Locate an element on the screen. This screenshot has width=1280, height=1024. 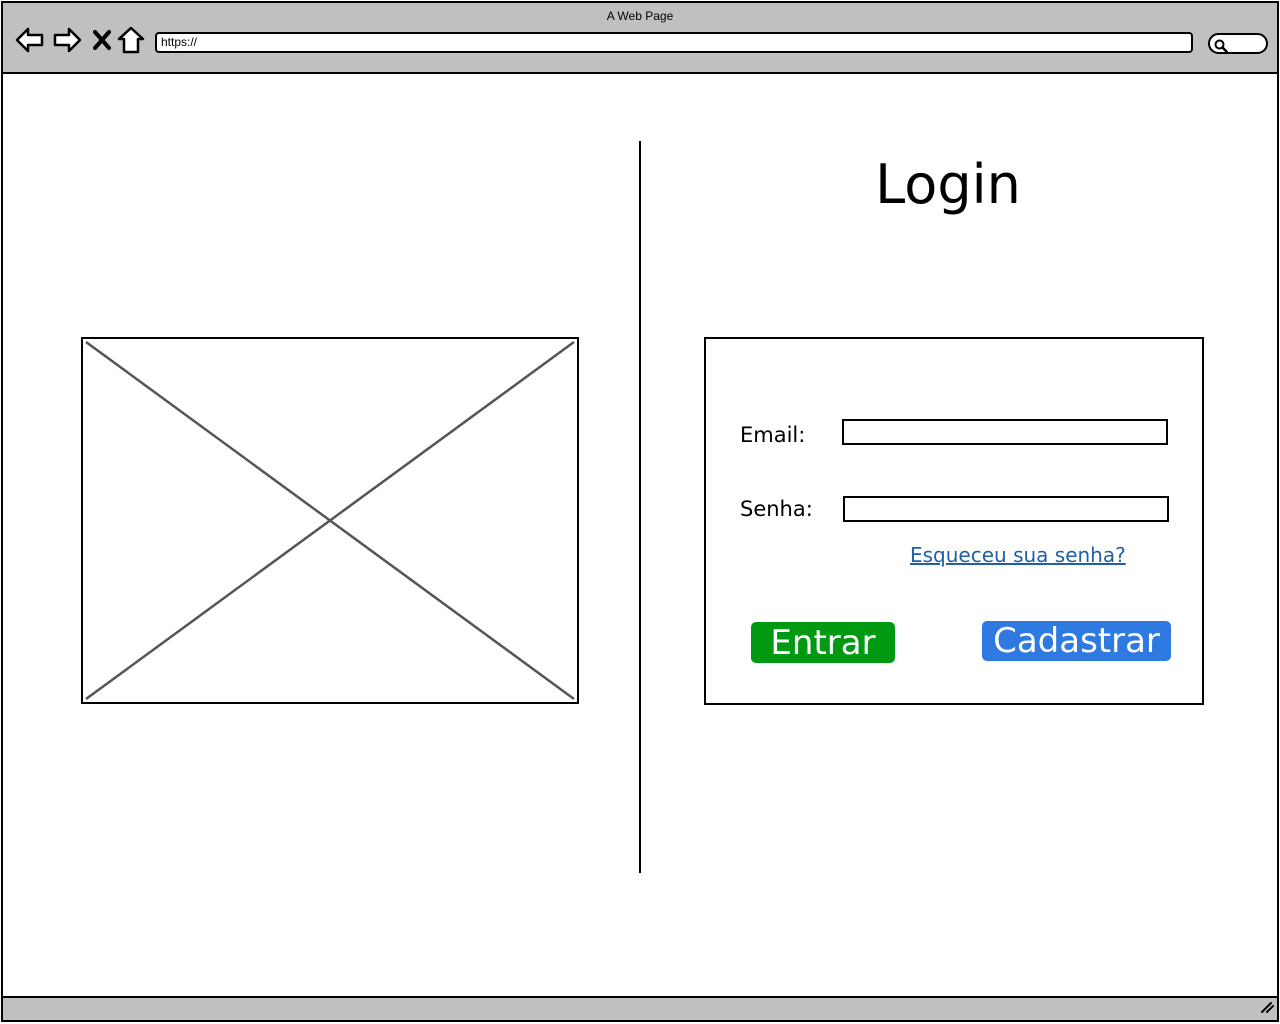
forgot-password-link: Esqueceu sua senha? is located at coordinates (1018, 555).